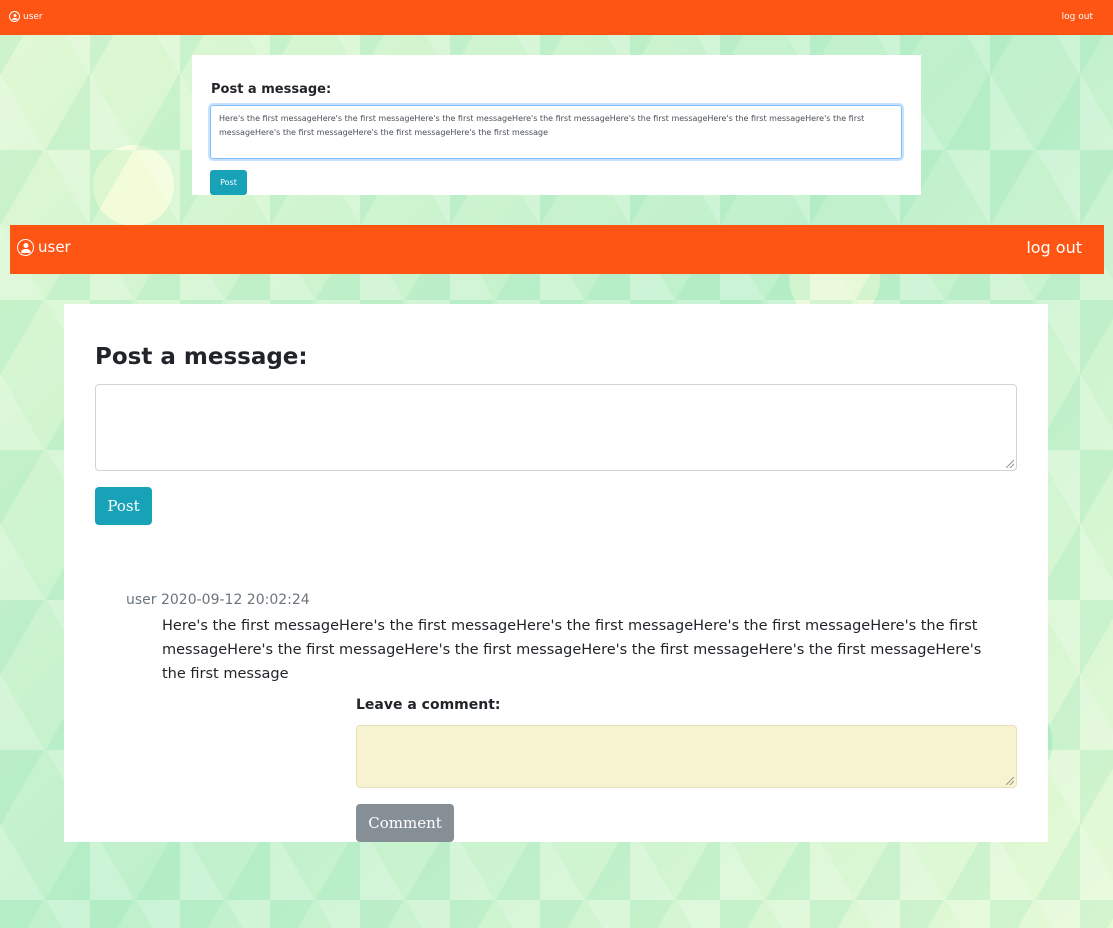  I want to click on top-navbar: user log out, so click(556, 17).